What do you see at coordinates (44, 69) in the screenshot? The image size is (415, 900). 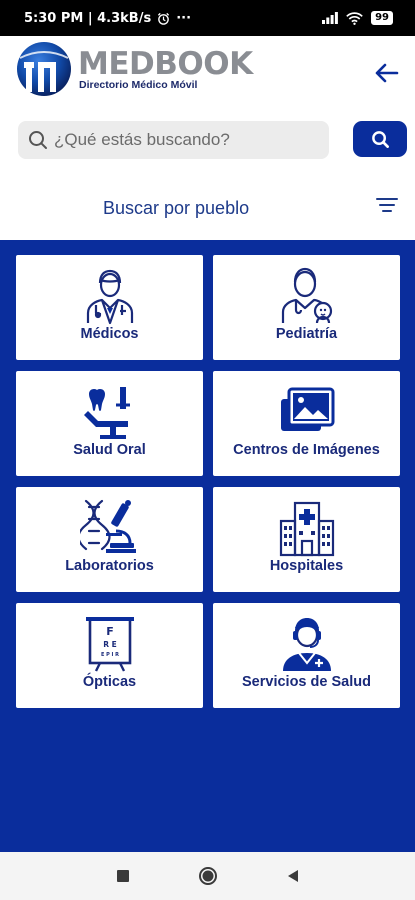 I see `medbook-logo-icon` at bounding box center [44, 69].